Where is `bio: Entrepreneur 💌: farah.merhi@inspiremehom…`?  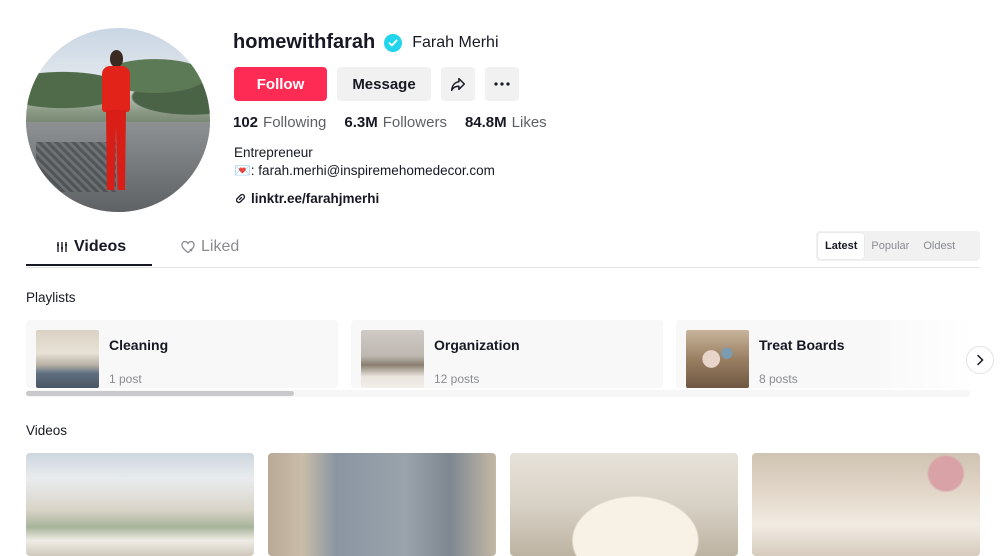
bio: Entrepreneur 💌: farah.merhi@inspiremehom… is located at coordinates (364, 162).